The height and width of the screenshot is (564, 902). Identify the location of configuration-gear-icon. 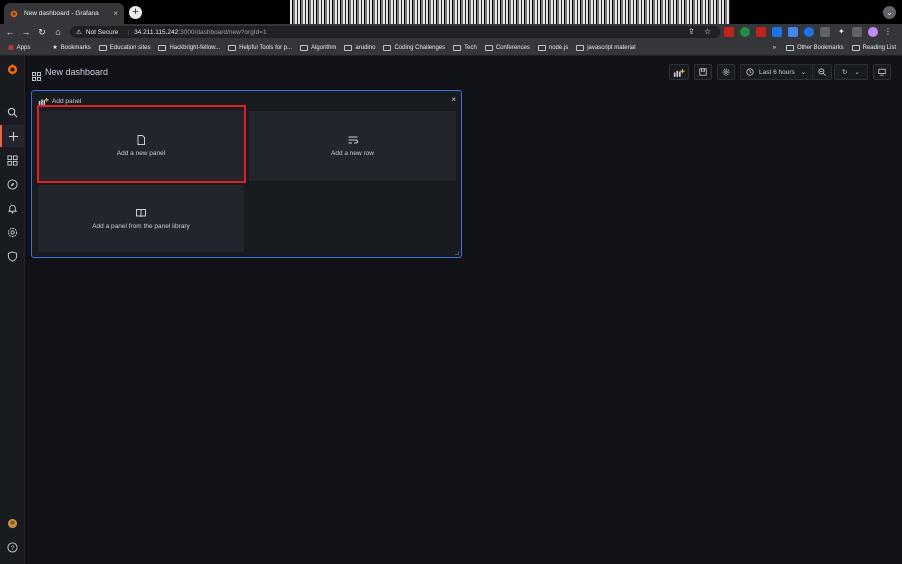
(12, 232).